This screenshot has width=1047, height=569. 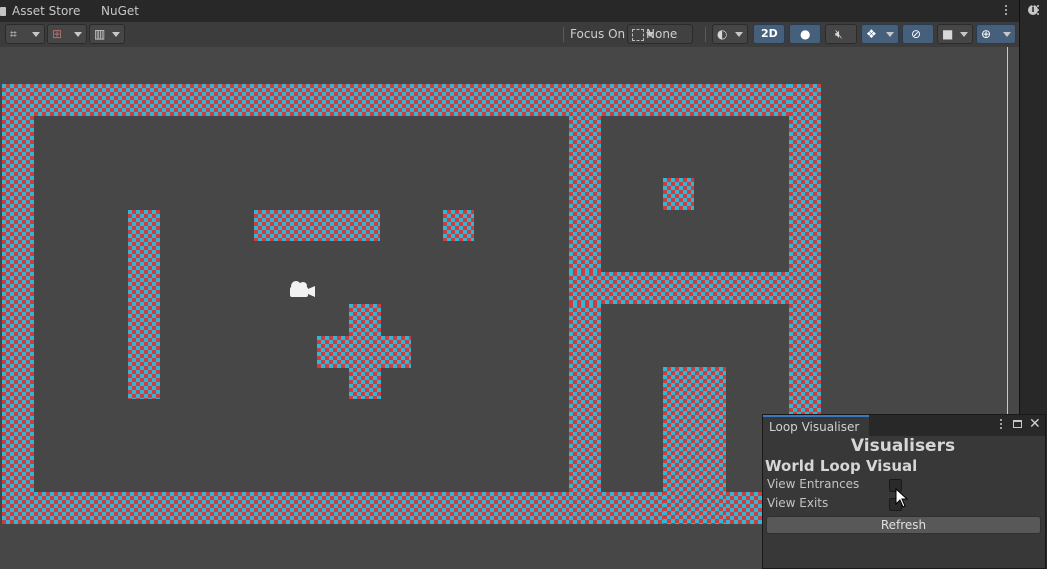 I want to click on increment-snap-dropdown: ▥, so click(x=107, y=34).